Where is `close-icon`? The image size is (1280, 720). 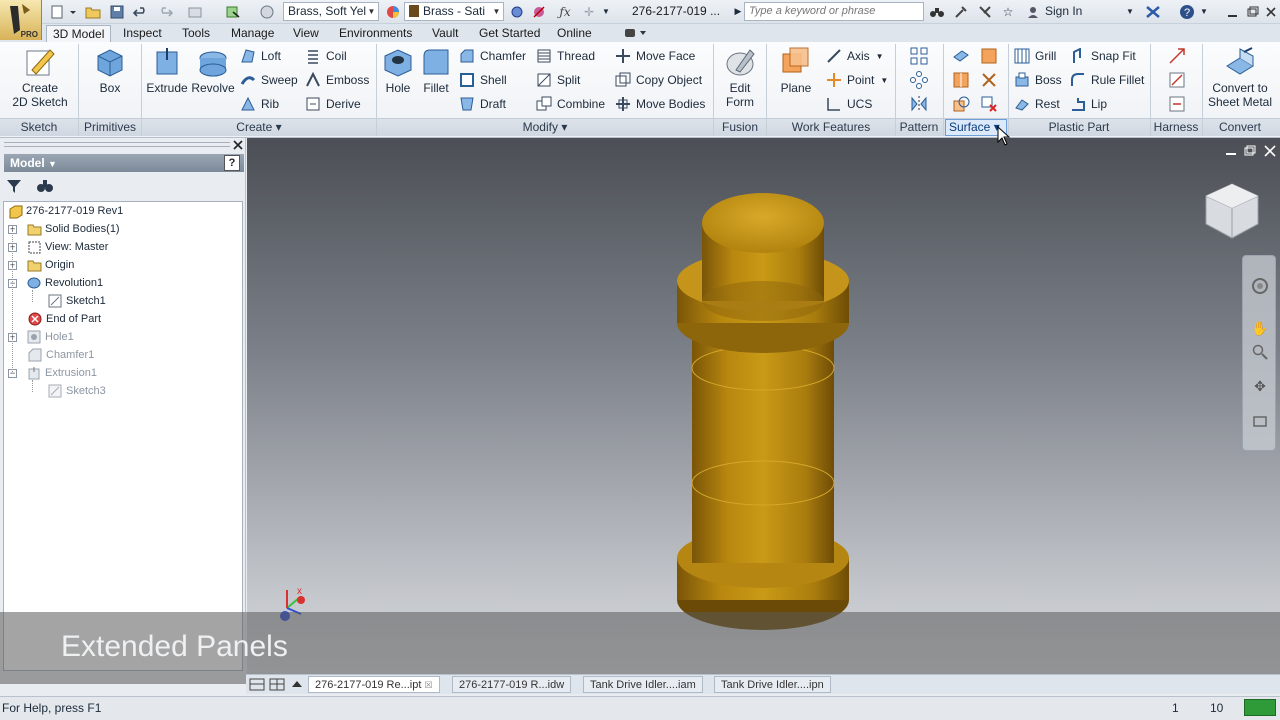 close-icon is located at coordinates (1271, 11).